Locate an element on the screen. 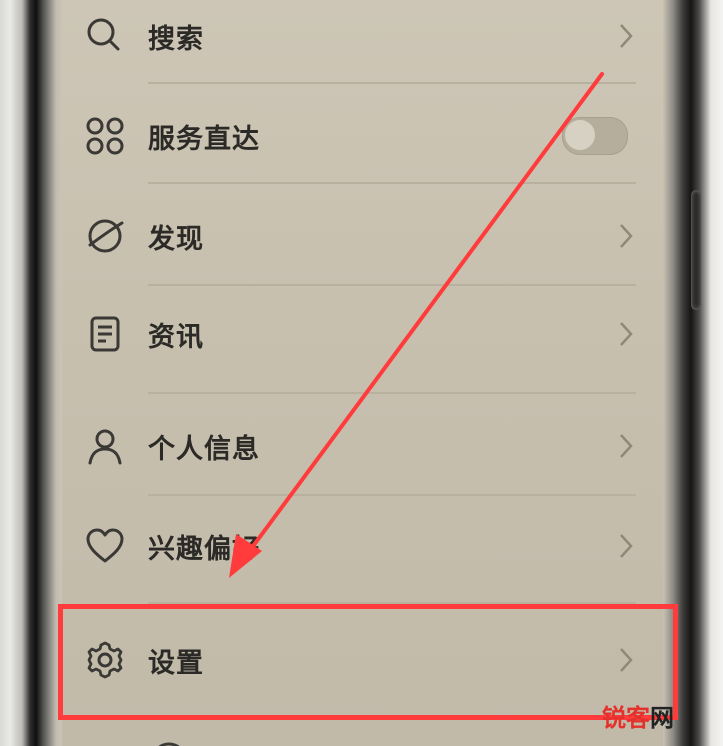 The image size is (723, 746). toggle-knob is located at coordinates (580, 135).